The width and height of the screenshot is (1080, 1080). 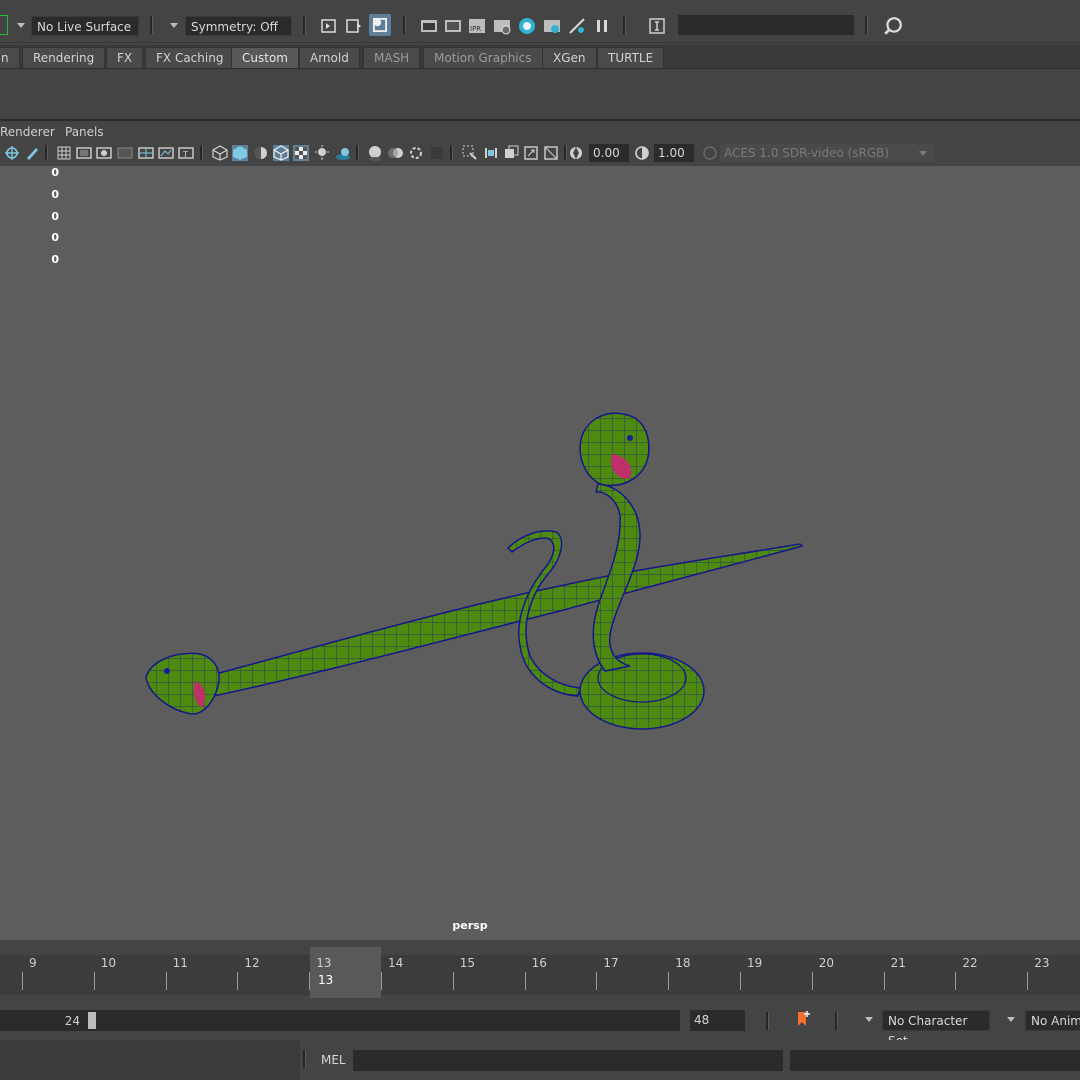 I want to click on render-view-icon, so click(x=429, y=26).